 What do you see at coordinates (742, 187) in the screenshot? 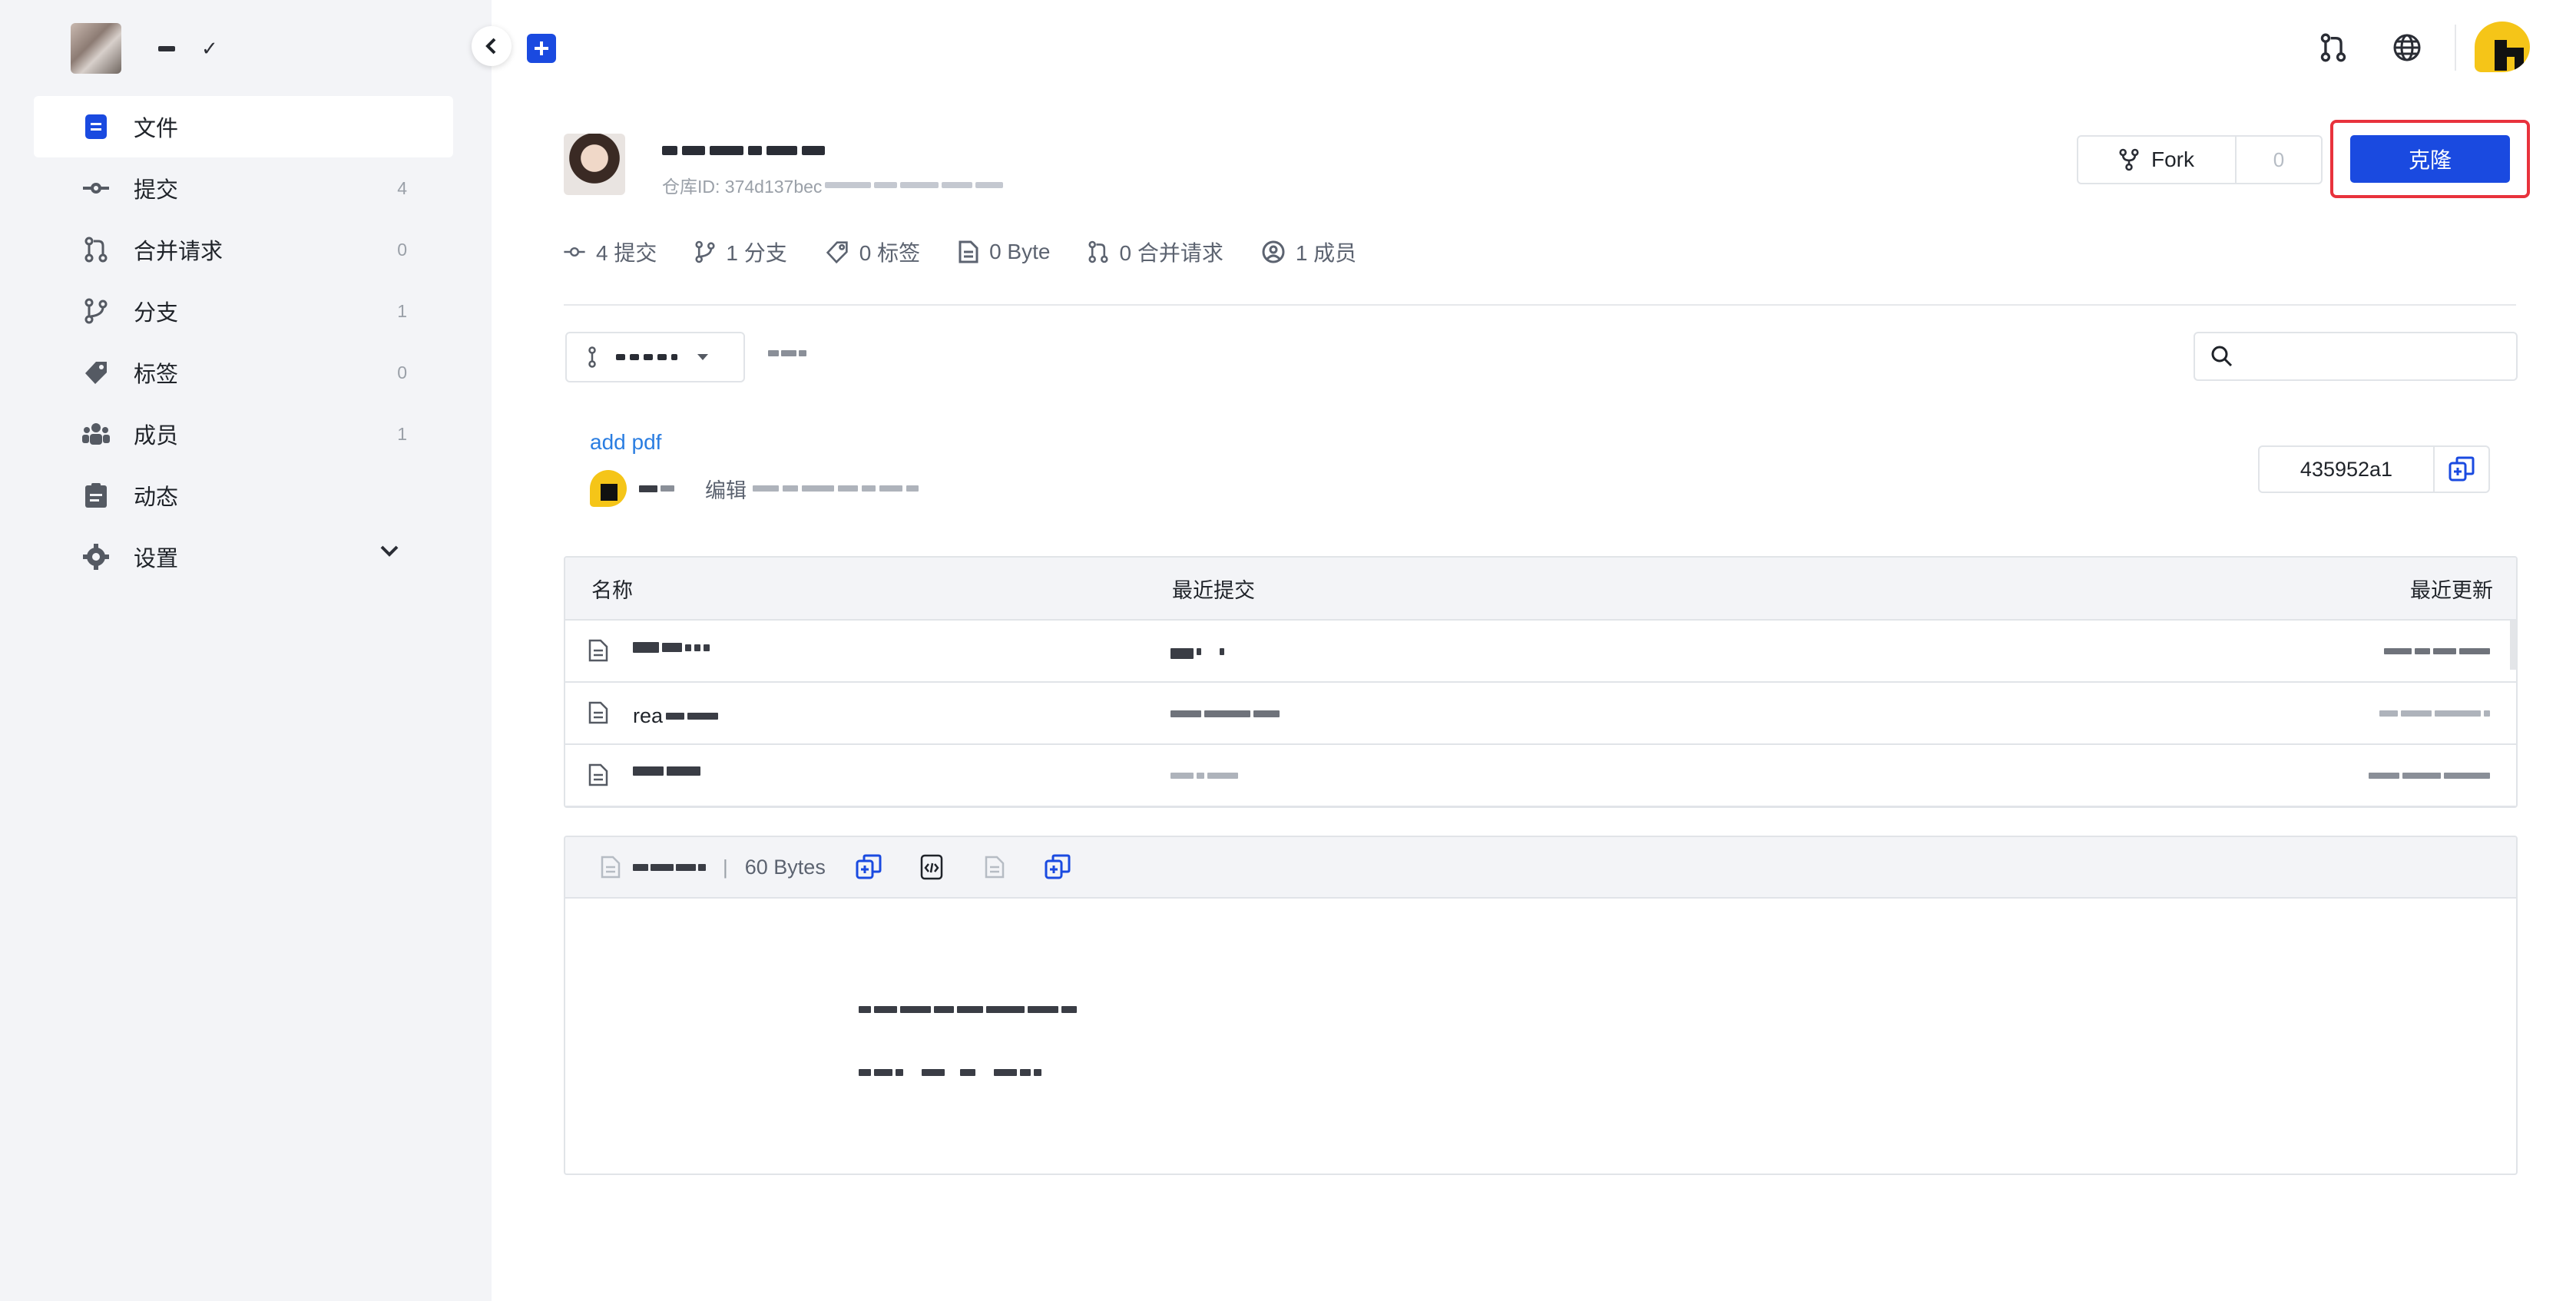
I see `repo-id-label: 仓库ID: 374d137bec` at bounding box center [742, 187].